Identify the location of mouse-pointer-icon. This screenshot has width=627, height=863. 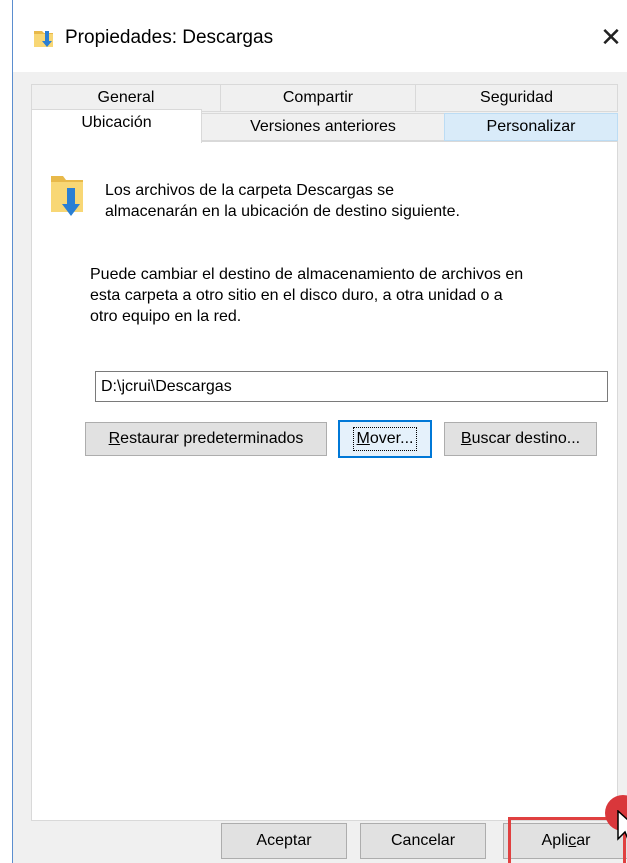
(622, 825).